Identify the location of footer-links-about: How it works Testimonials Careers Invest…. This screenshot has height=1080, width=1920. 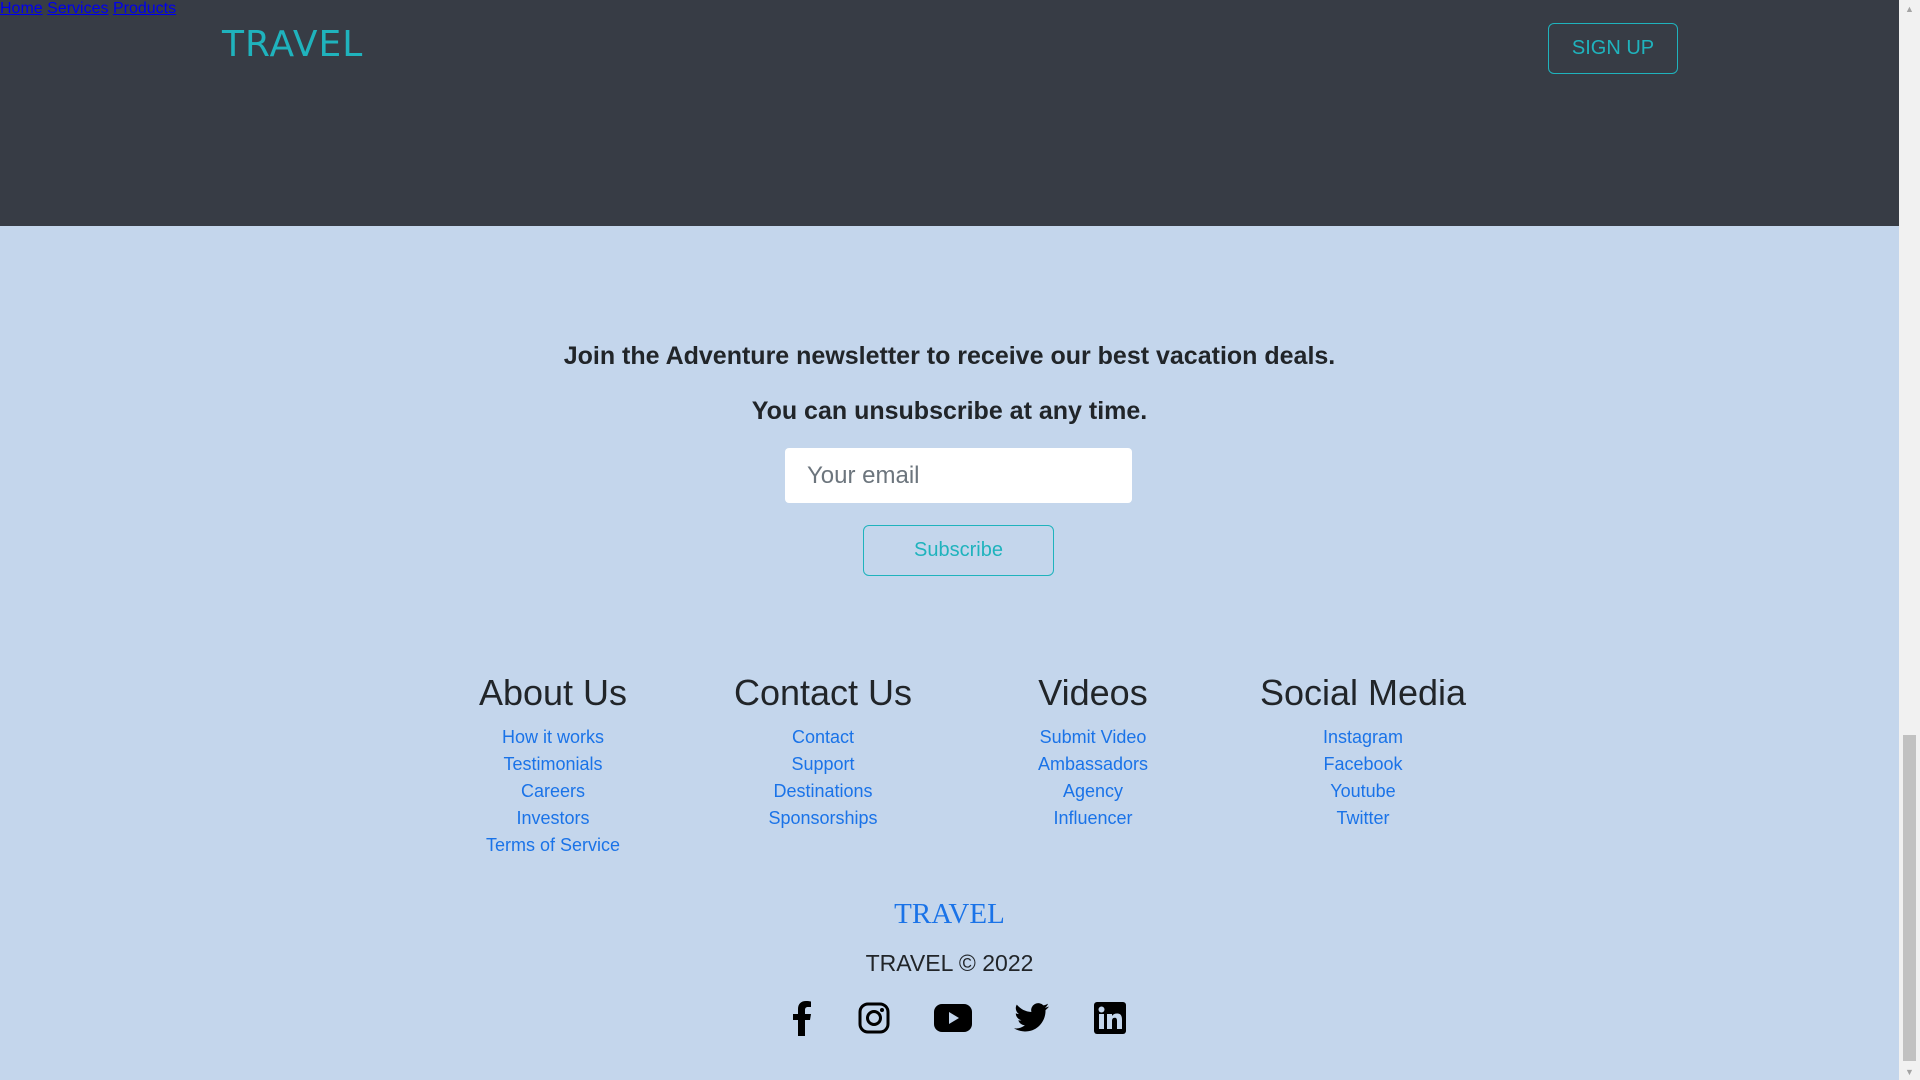
(553, 791).